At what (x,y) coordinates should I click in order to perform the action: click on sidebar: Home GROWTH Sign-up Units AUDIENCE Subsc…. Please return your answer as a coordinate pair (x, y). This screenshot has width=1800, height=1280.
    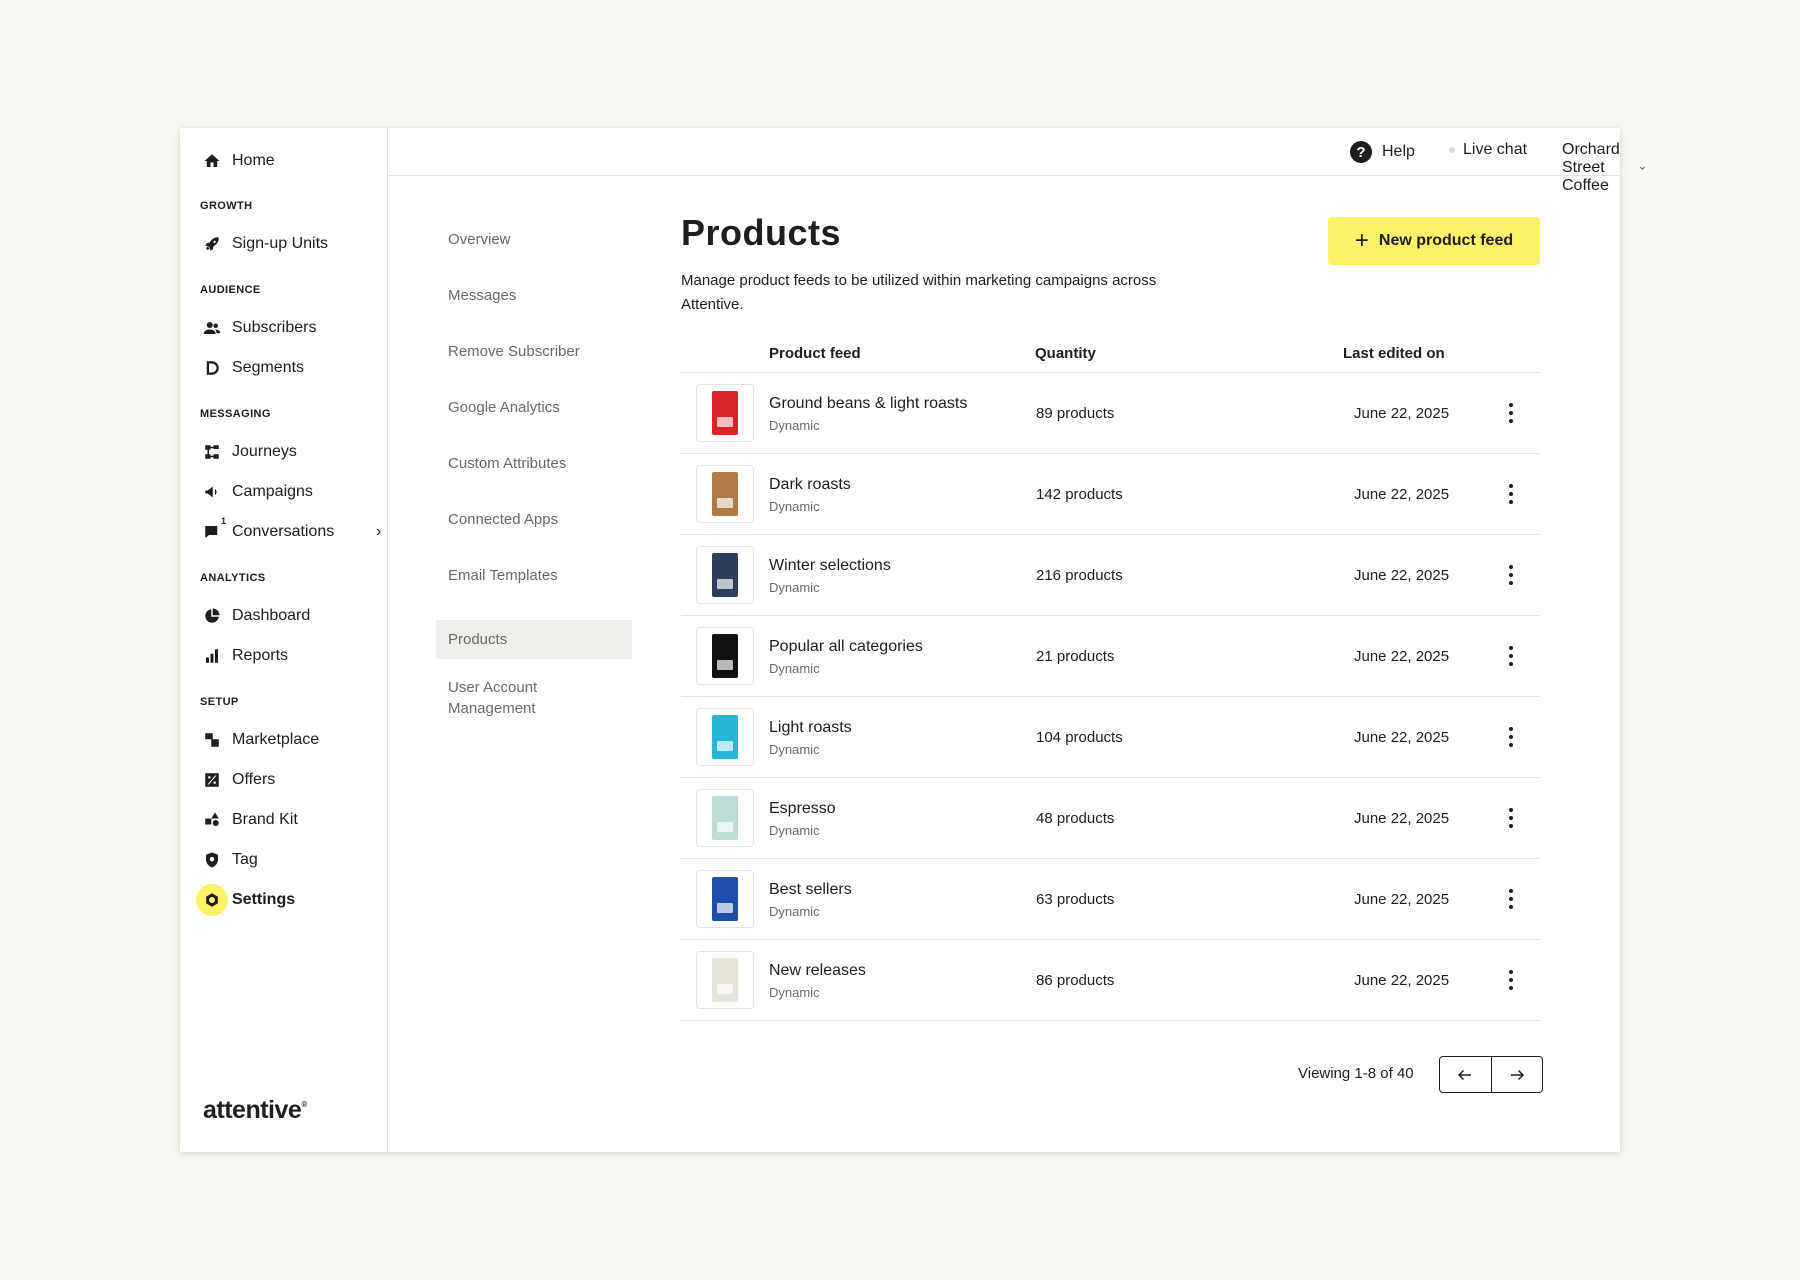
    Looking at the image, I should click on (284, 640).